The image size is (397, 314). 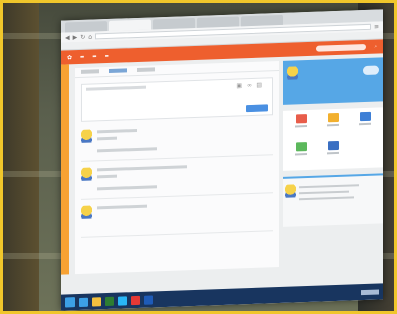 I want to click on scissors-icon, so click(x=365, y=116).